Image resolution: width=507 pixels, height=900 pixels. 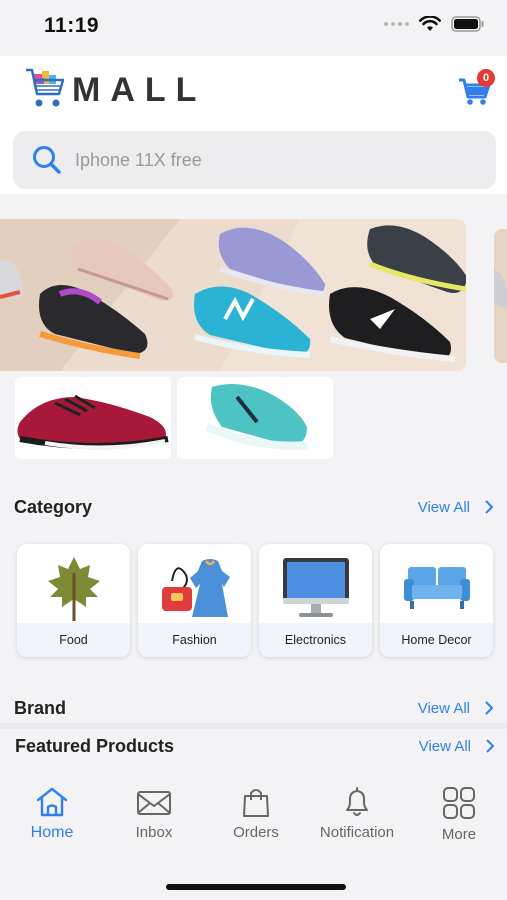 I want to click on nav-label: Notification, so click(x=357, y=832).